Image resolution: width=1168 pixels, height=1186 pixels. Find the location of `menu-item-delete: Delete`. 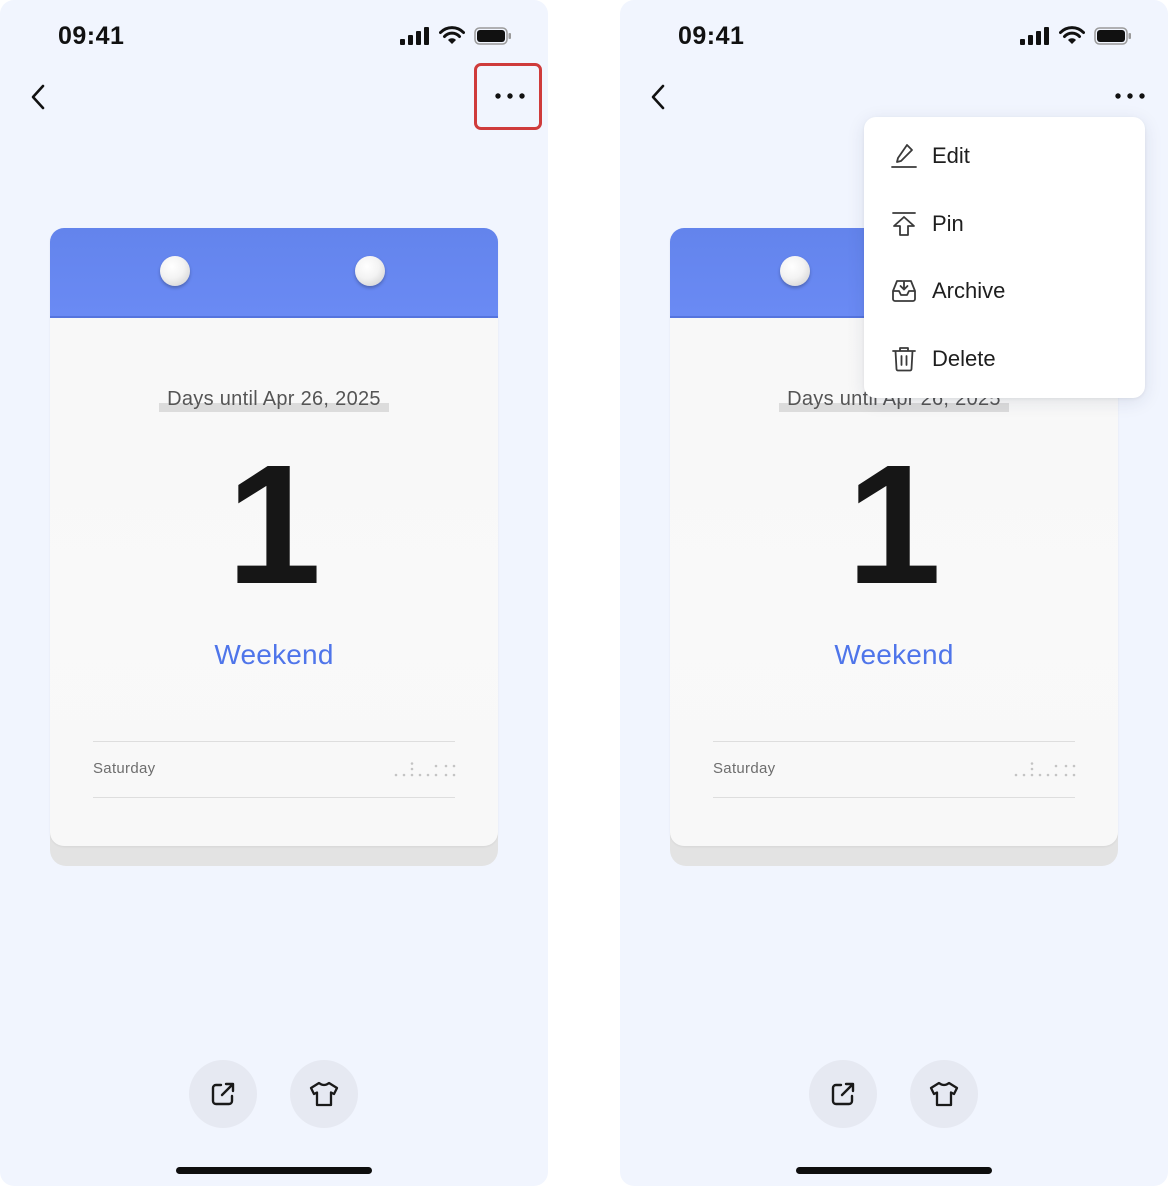

menu-item-delete: Delete is located at coordinates (1004, 358).